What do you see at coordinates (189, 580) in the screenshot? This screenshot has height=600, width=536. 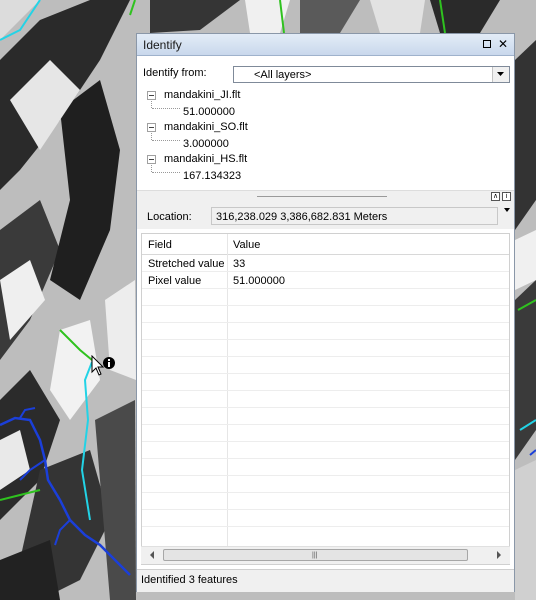 I see `status-text: Identified 3 features` at bounding box center [189, 580].